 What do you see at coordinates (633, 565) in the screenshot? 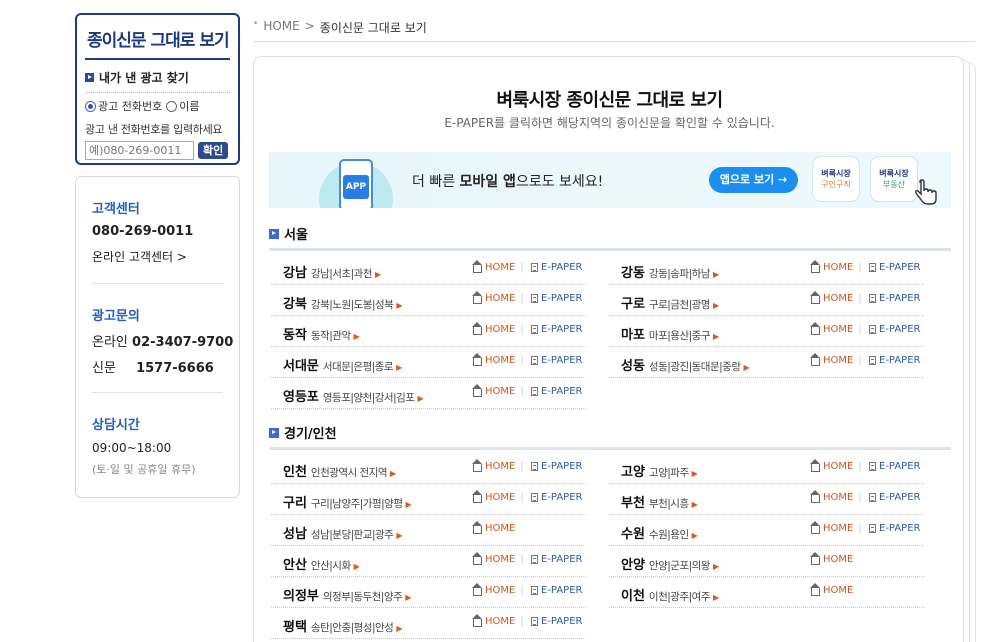
I see `region-name: 안양` at bounding box center [633, 565].